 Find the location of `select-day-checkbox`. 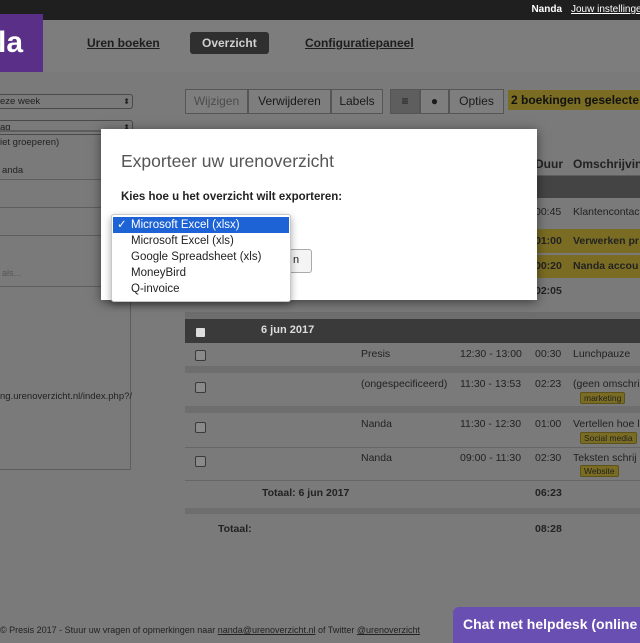

select-day-checkbox is located at coordinates (200, 332).